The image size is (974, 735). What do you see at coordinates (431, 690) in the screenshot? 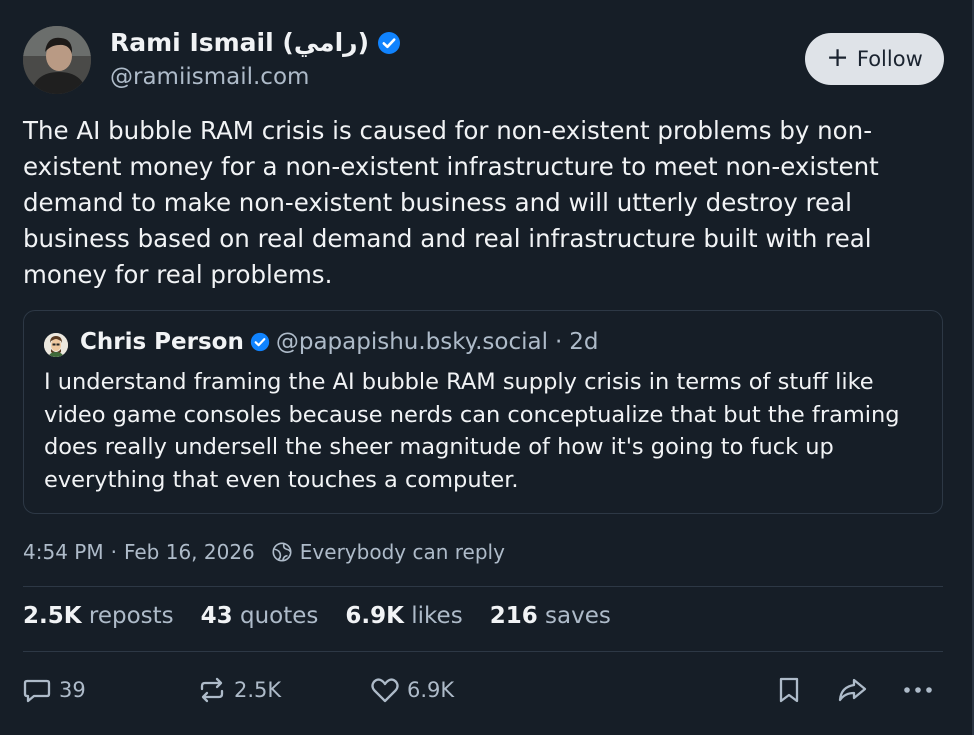
I see `like-count: 6.9K` at bounding box center [431, 690].